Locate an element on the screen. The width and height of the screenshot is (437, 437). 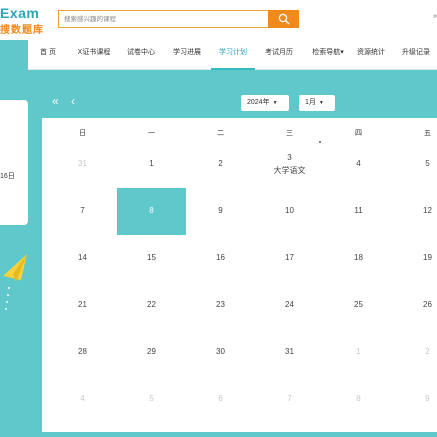
nav-x-certificate: X证书课程 is located at coordinates (94, 55).